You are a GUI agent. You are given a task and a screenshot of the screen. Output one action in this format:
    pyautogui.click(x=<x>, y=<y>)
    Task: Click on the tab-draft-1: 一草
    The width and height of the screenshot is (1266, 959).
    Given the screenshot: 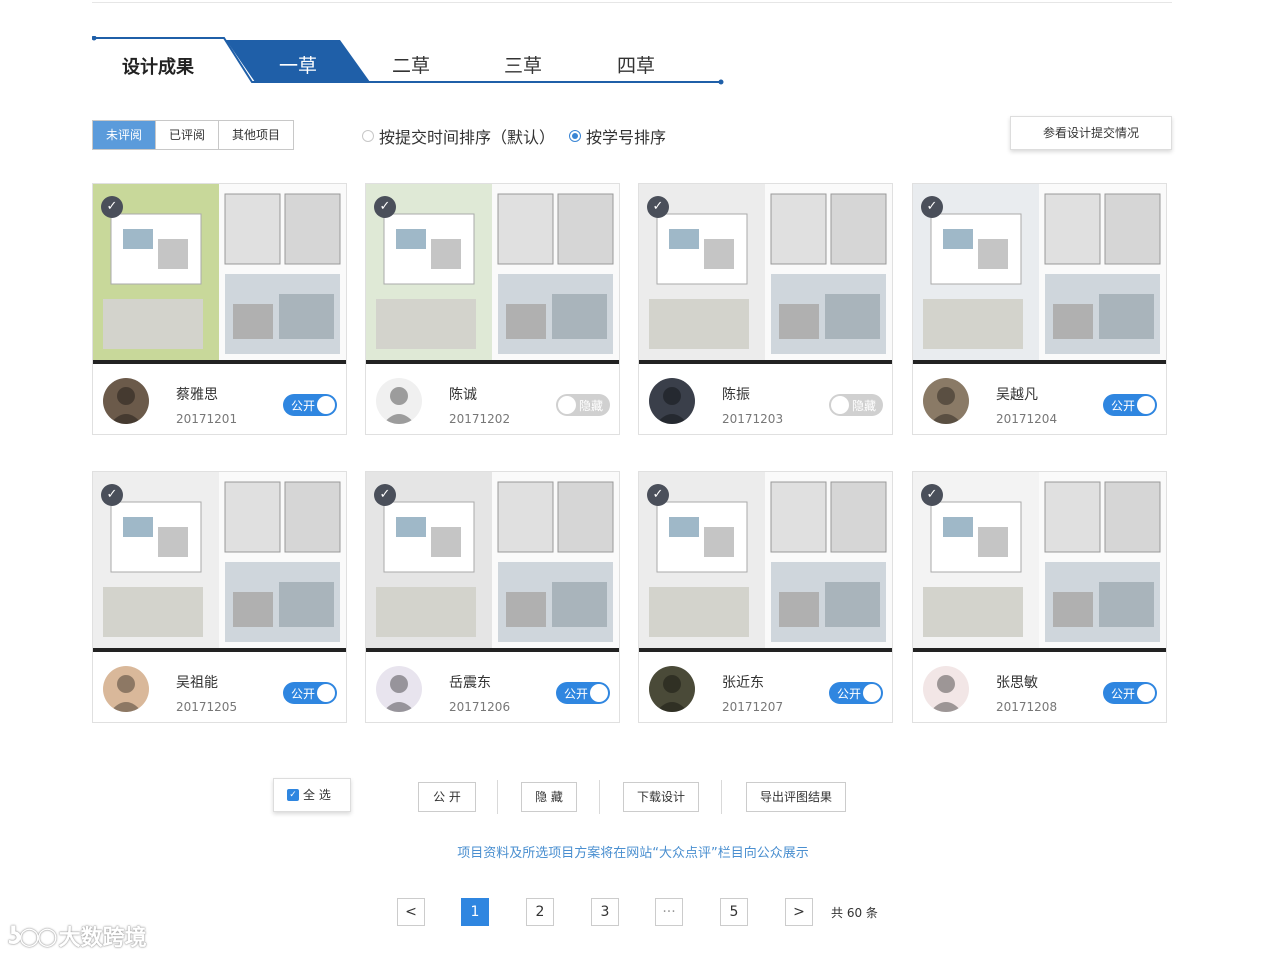 What is the action you would take?
    pyautogui.click(x=298, y=64)
    